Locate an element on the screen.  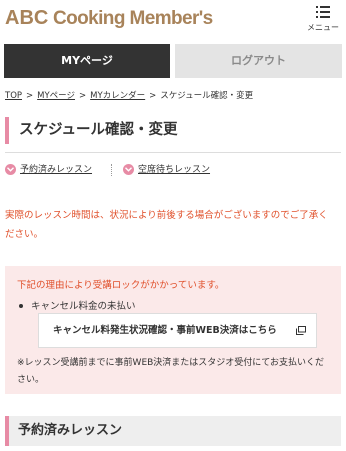
anchor-waitlist-lessons: 空席待ちレッスン is located at coordinates (166, 170).